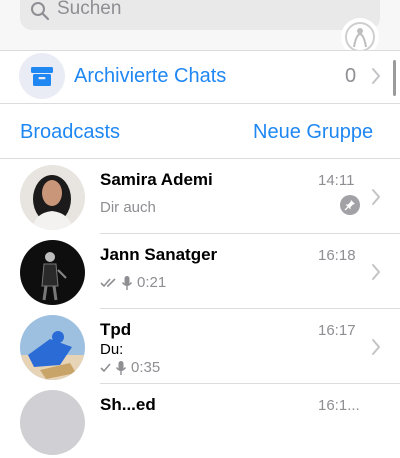 The image size is (400, 458). What do you see at coordinates (146, 367) in the screenshot?
I see `voice-duration: 0:35` at bounding box center [146, 367].